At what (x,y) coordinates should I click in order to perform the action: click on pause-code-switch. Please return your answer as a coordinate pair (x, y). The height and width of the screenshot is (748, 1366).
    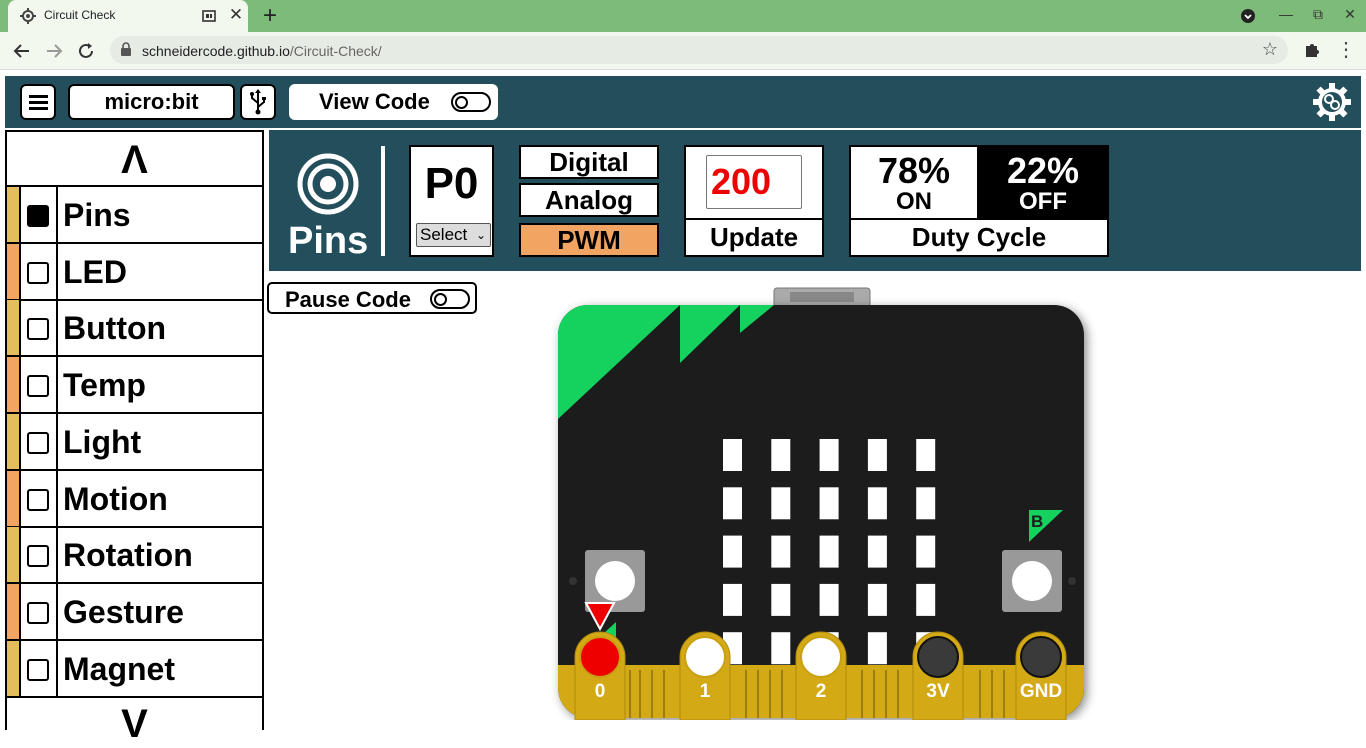
    Looking at the image, I should click on (450, 299).